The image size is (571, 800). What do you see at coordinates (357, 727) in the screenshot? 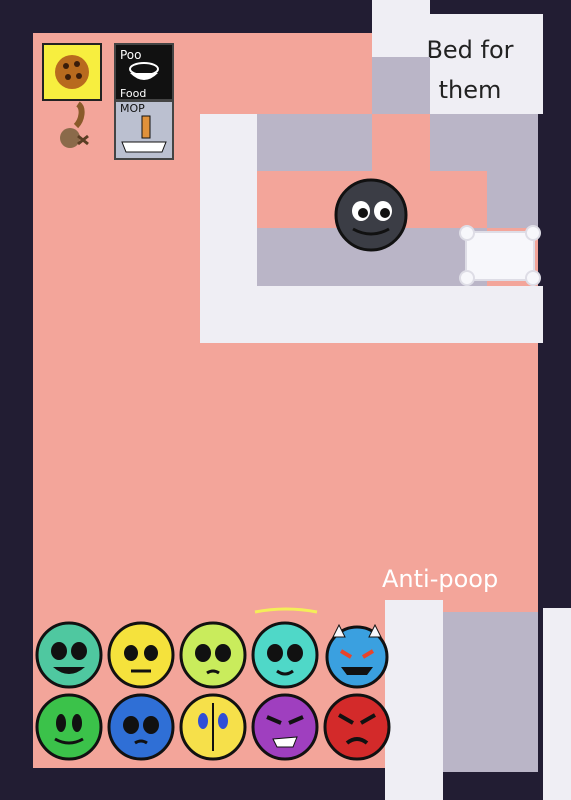
I see `red-angry-face-icon` at bounding box center [357, 727].